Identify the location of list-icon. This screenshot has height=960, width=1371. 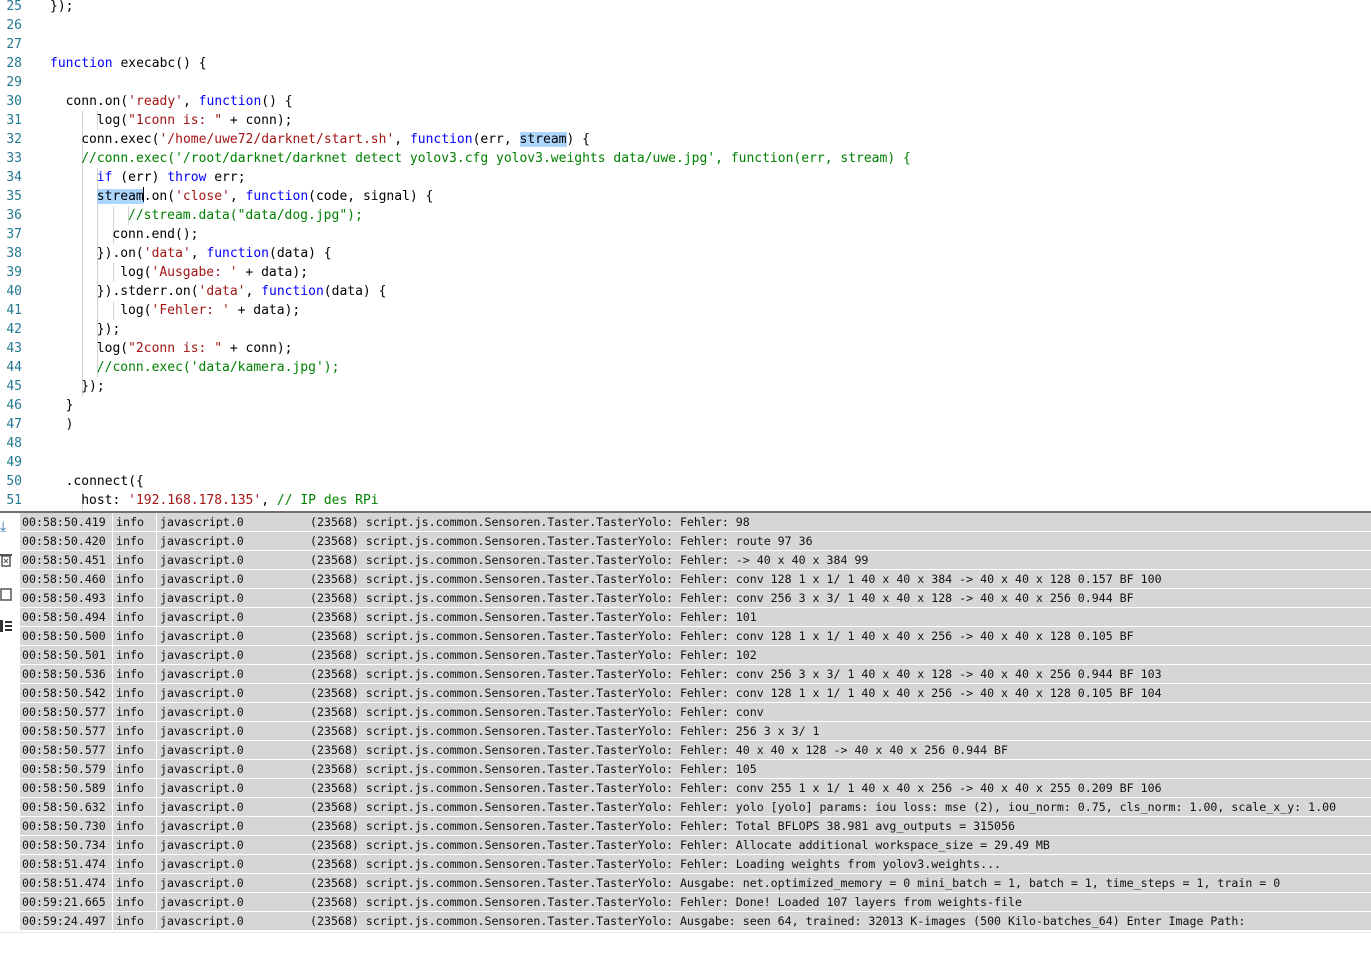
(7, 628).